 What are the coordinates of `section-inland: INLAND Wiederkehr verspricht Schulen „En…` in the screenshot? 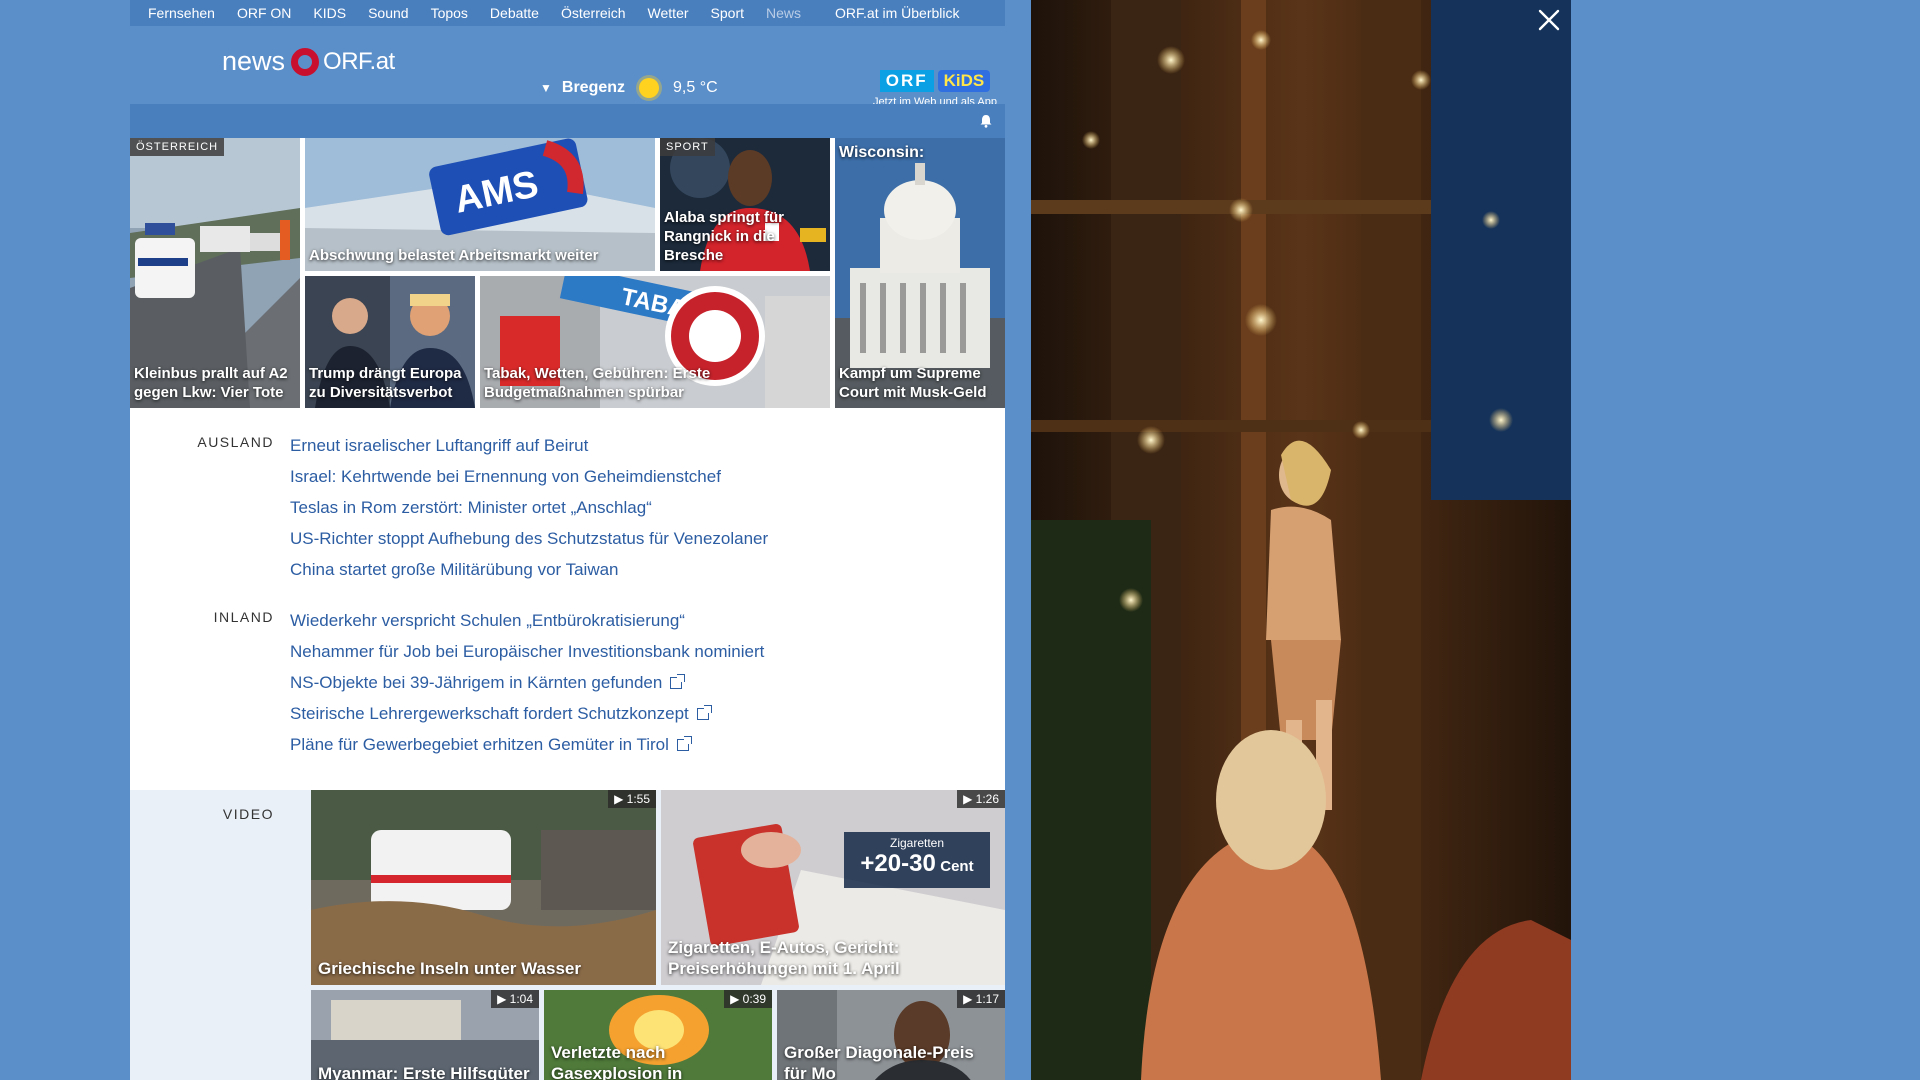 It's located at (567, 682).